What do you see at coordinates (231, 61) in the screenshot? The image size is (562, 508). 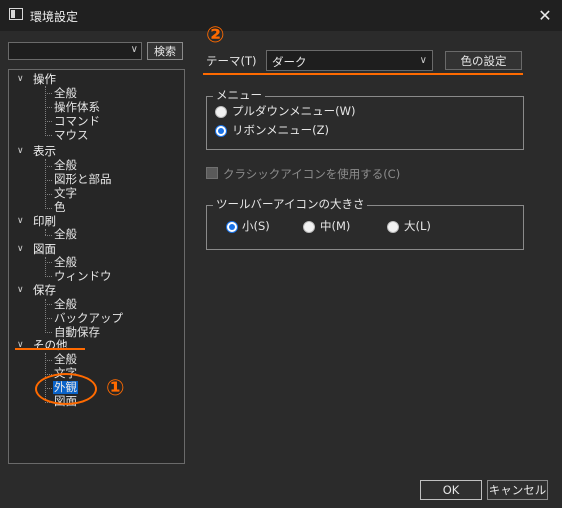 I see `theme-label: テーマ(T)` at bounding box center [231, 61].